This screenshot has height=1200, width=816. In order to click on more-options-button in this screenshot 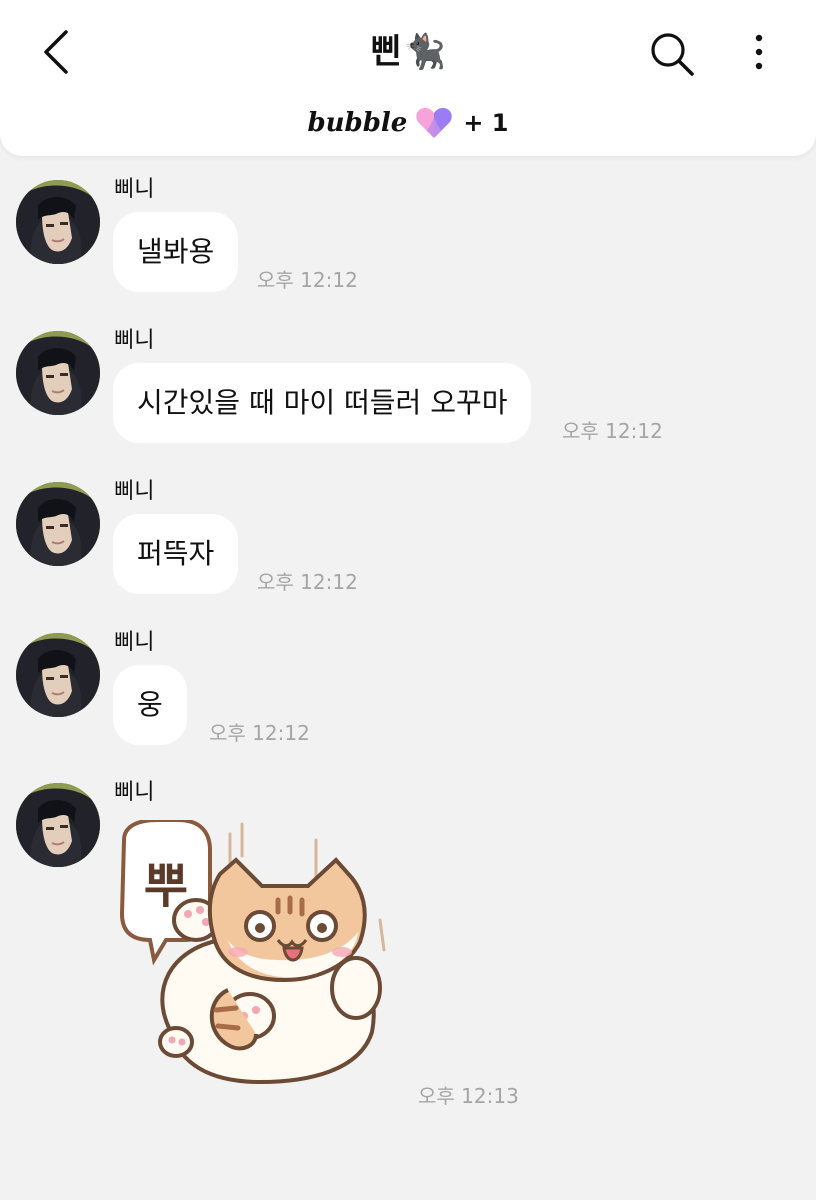, I will do `click(759, 52)`.